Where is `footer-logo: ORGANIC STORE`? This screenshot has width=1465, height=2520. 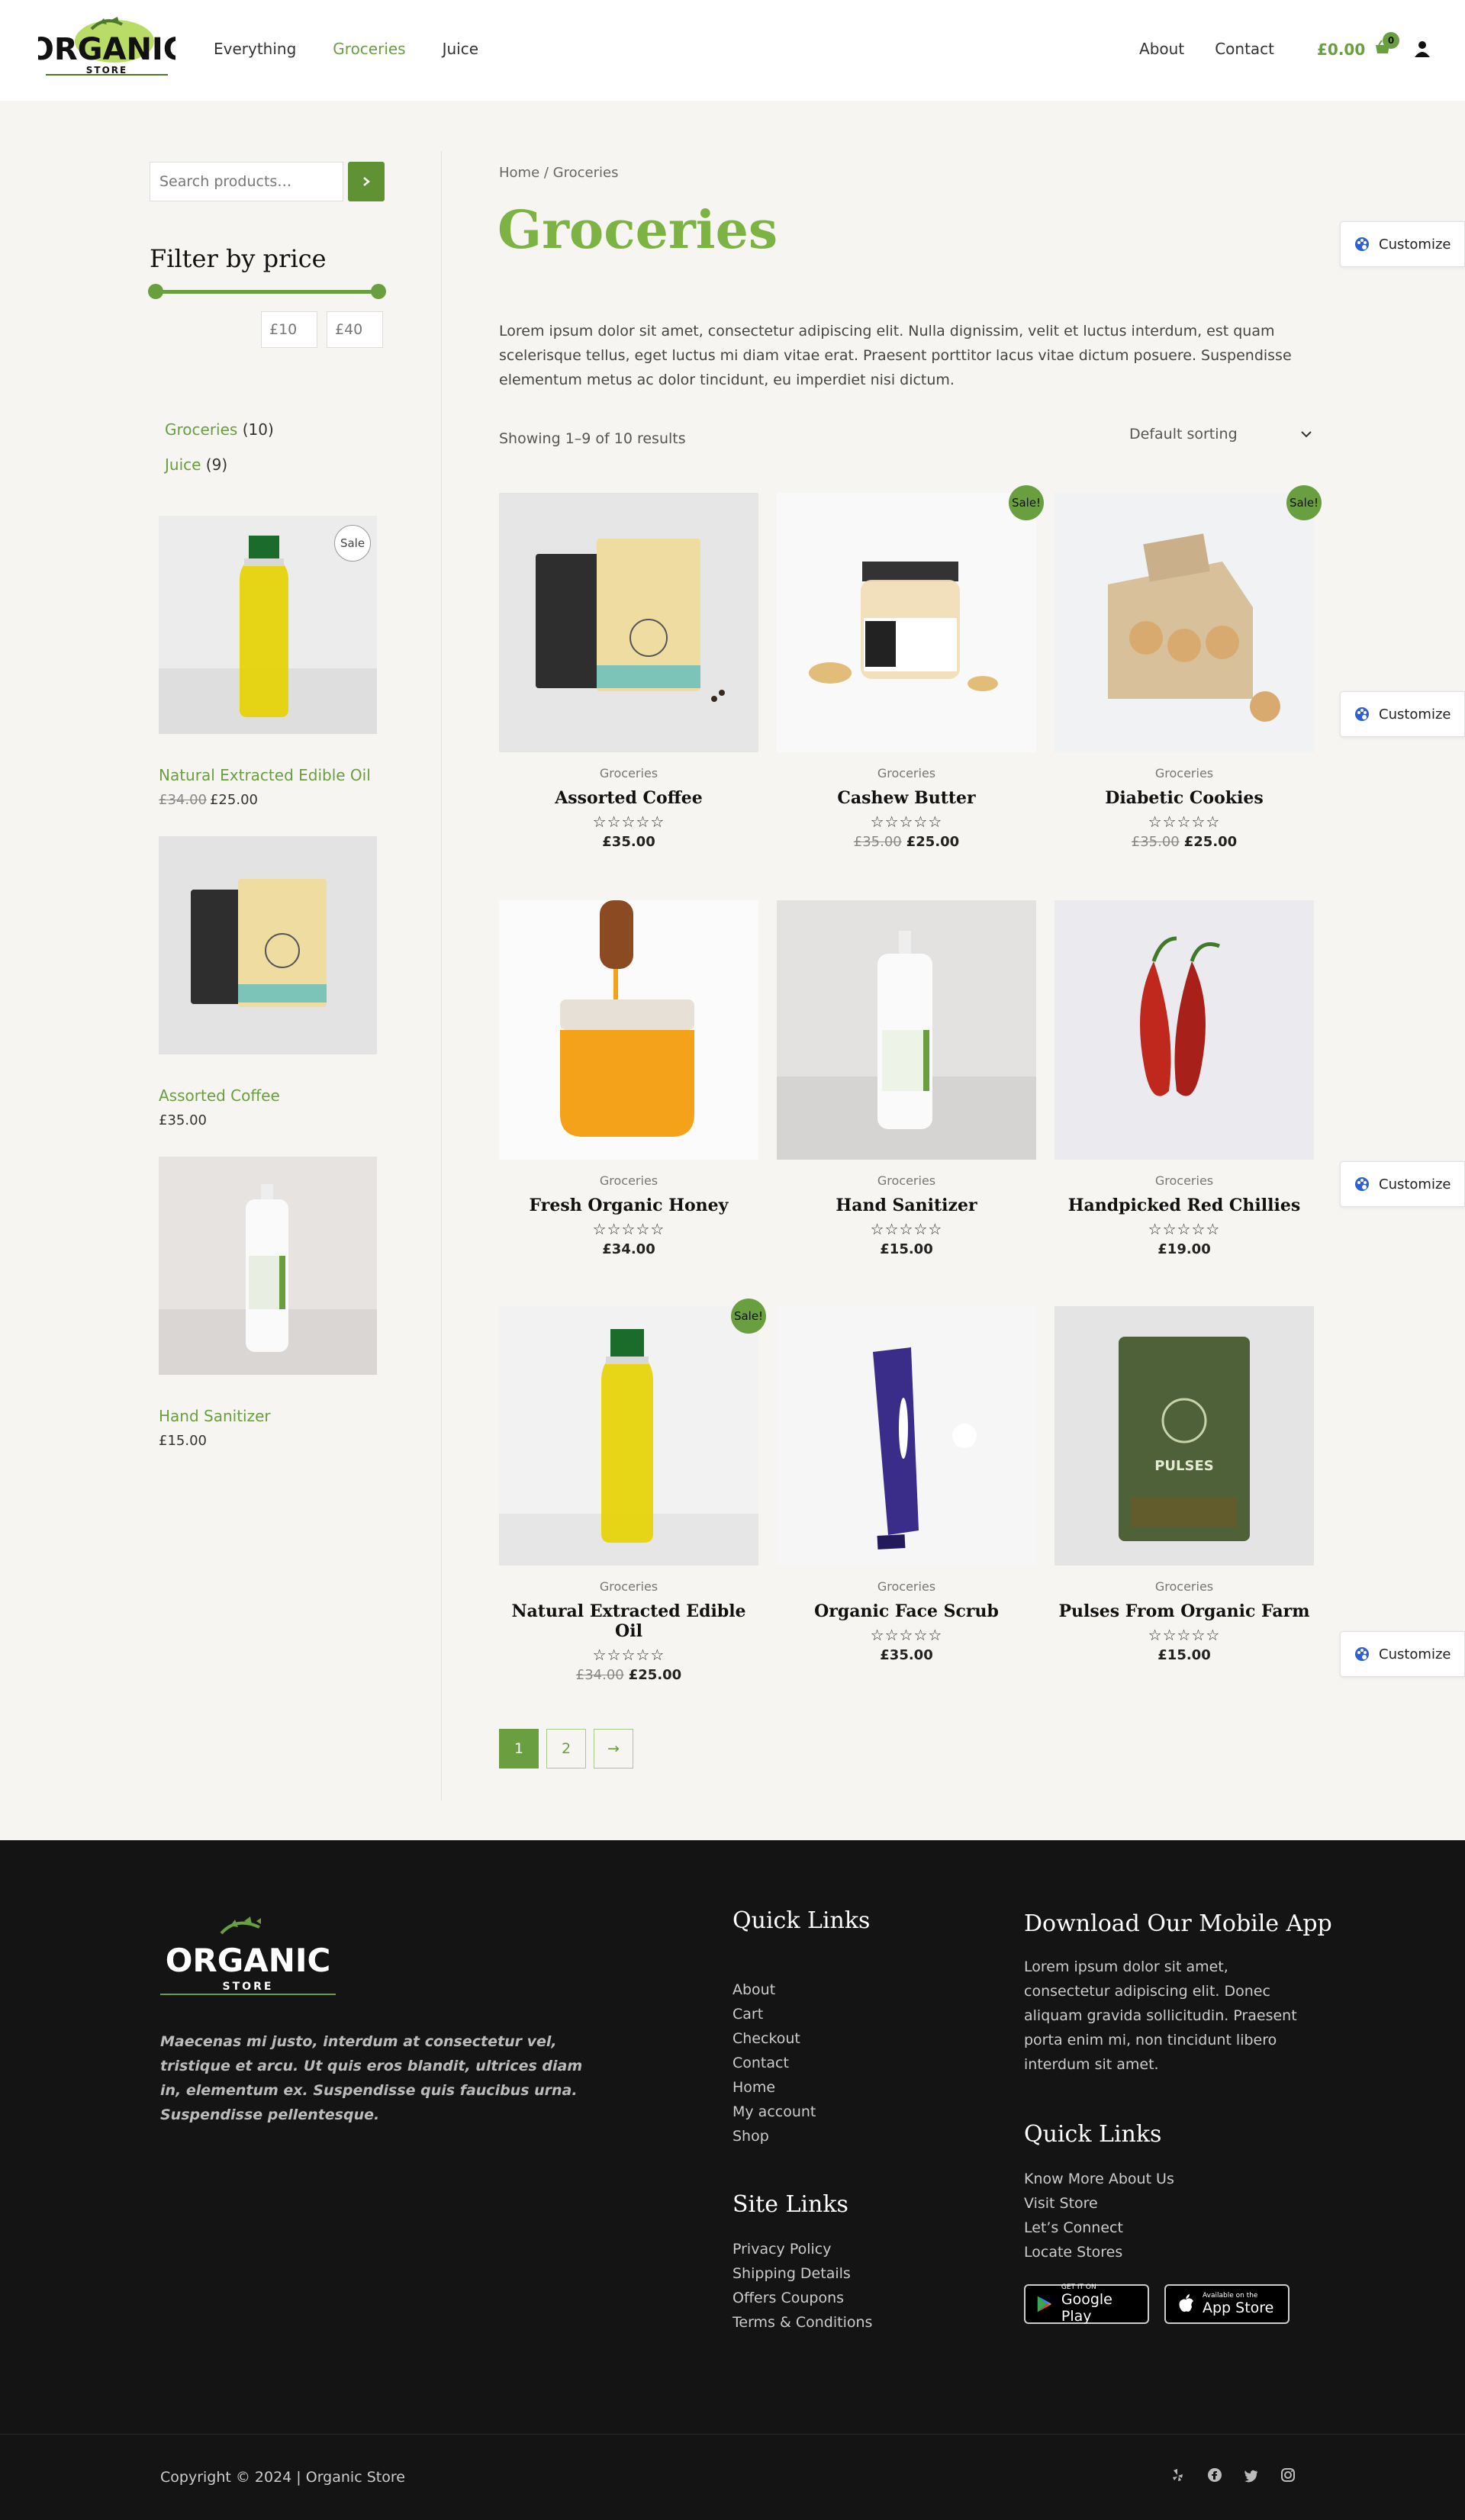 footer-logo: ORGANIC STORE is located at coordinates (248, 1956).